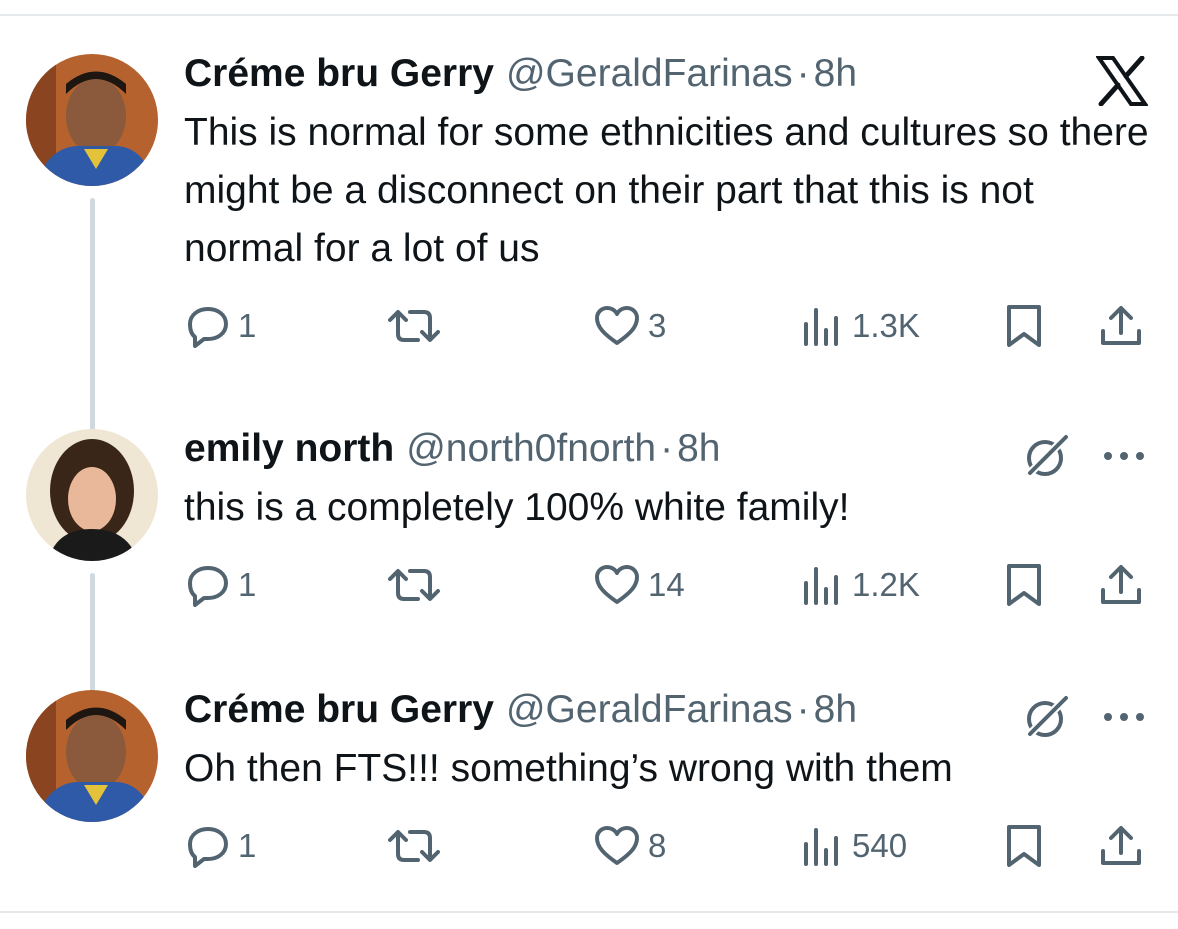 The height and width of the screenshot is (929, 1178). I want to click on like-count: 14, so click(666, 584).